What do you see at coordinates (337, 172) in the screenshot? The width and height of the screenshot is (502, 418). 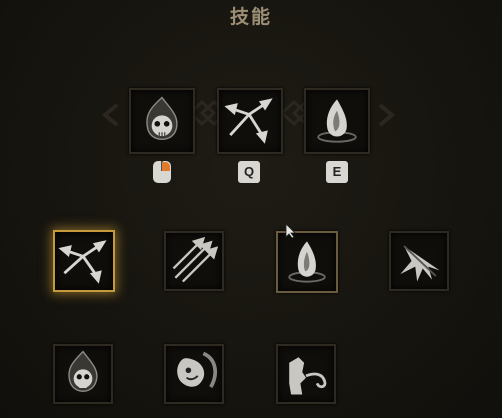 I see `e-key-badge: E` at bounding box center [337, 172].